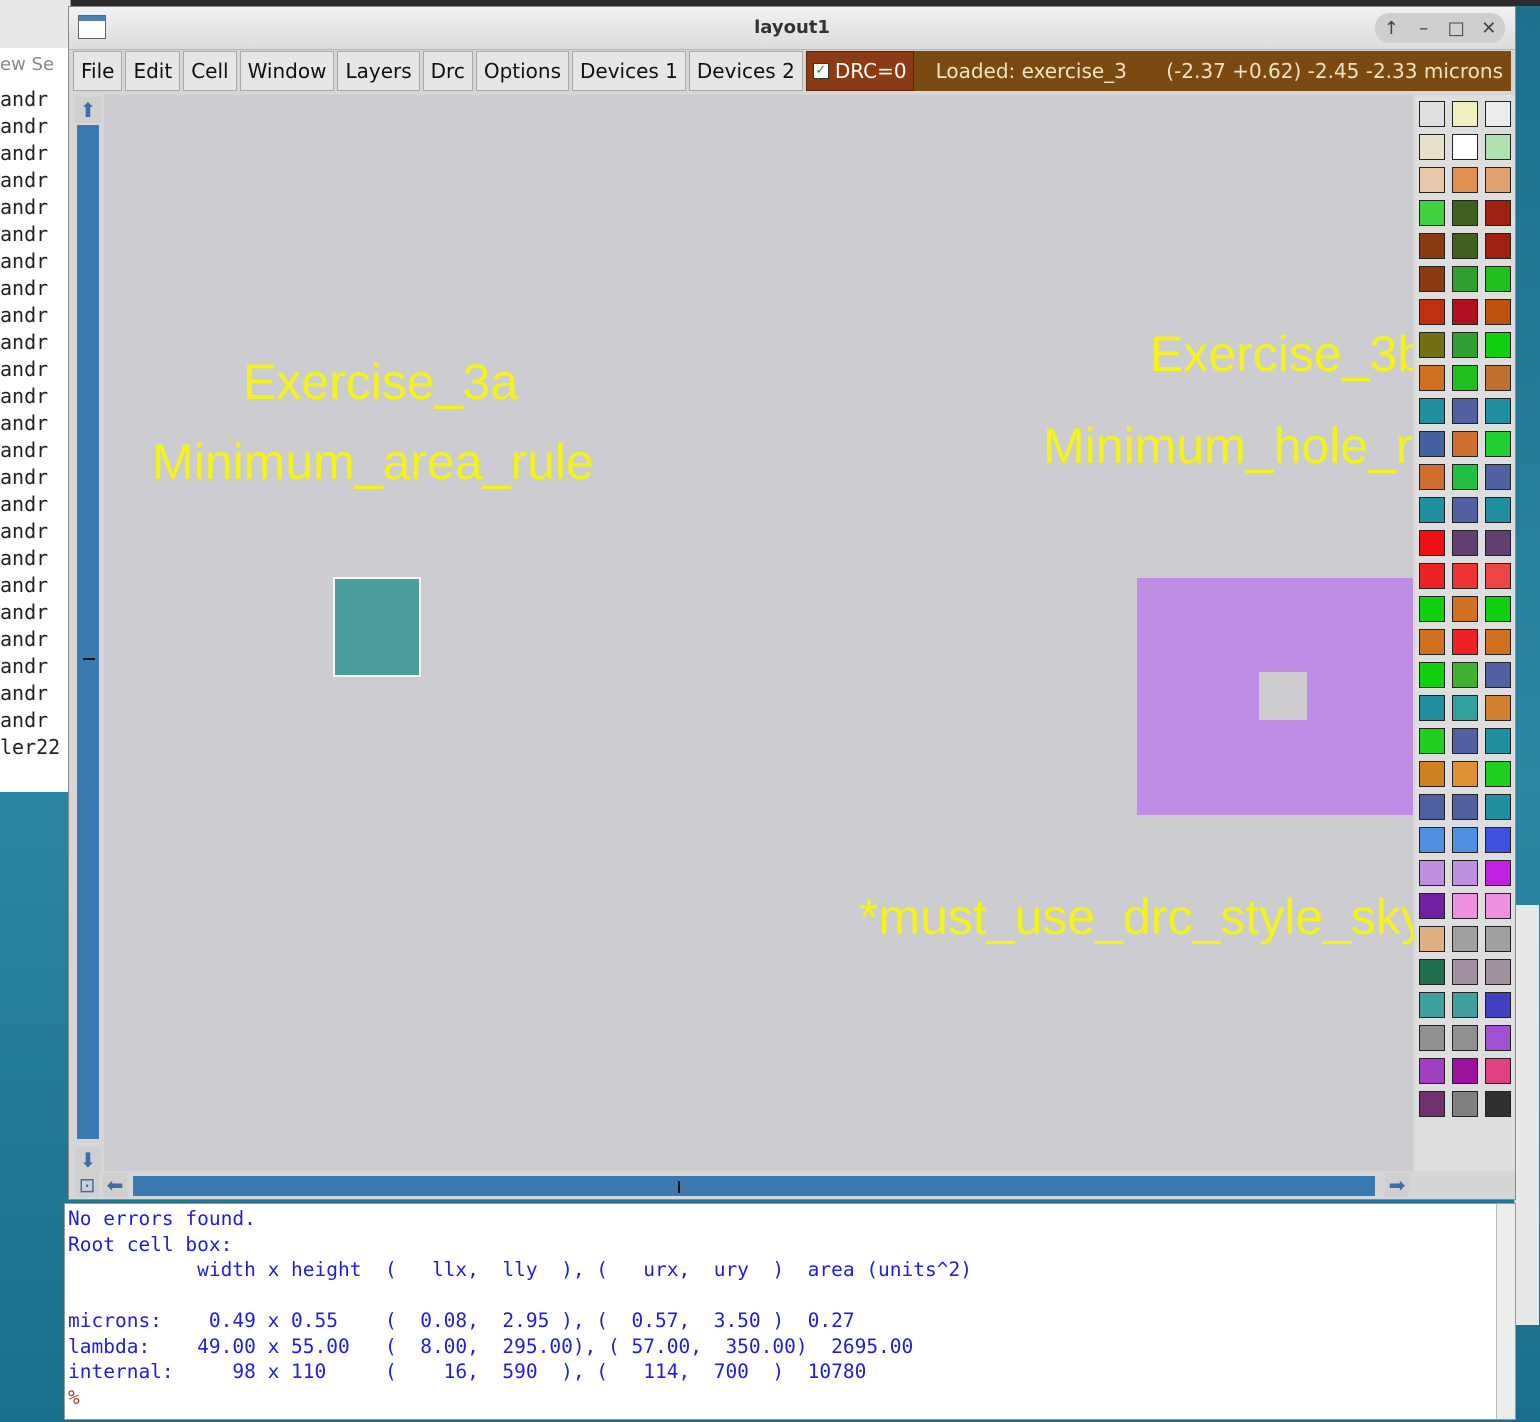 The image size is (1540, 1422). I want to click on menu-options: Options, so click(522, 71).